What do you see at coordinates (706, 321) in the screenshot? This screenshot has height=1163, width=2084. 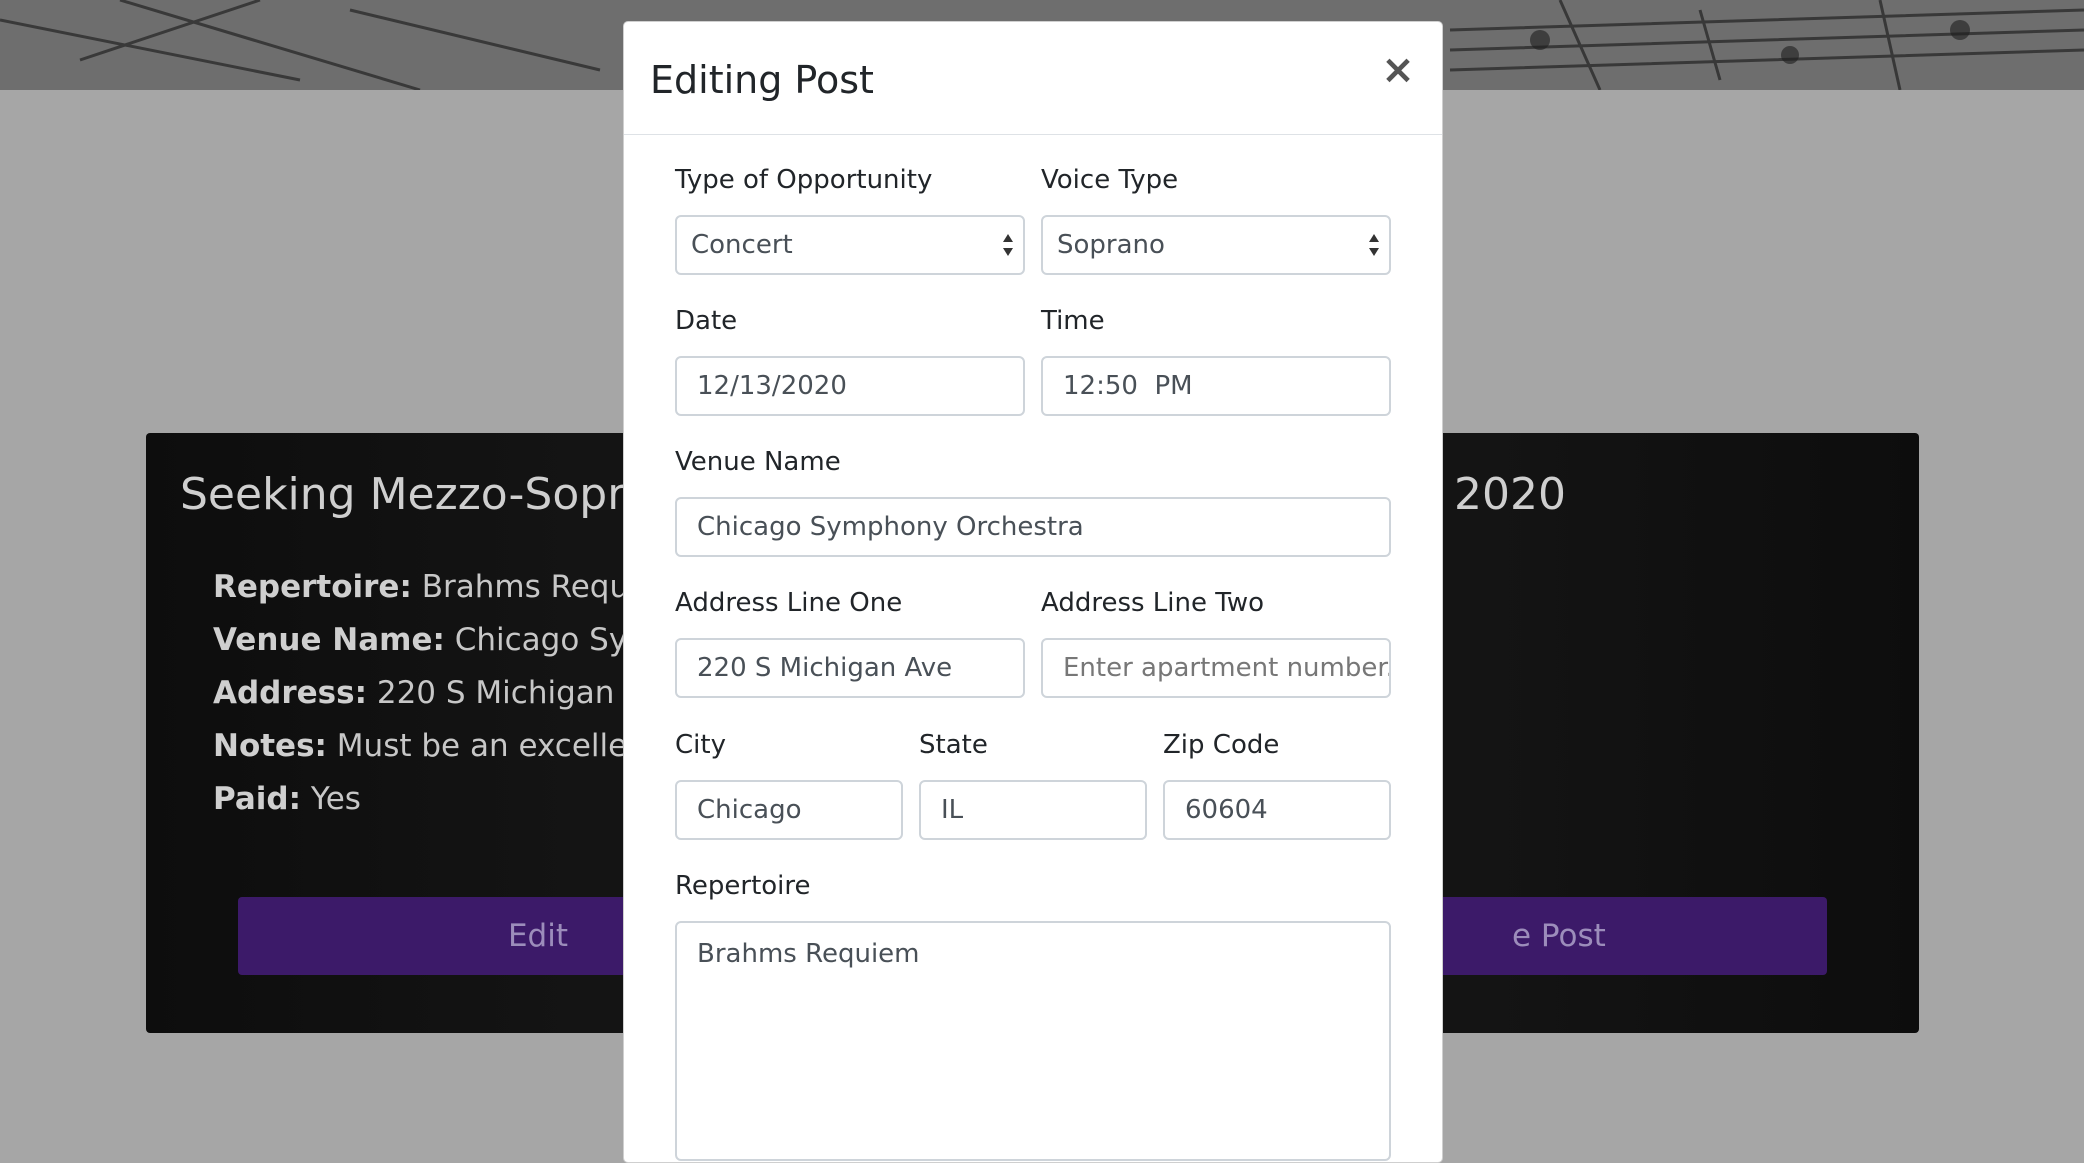 I see `date-label: Date` at bounding box center [706, 321].